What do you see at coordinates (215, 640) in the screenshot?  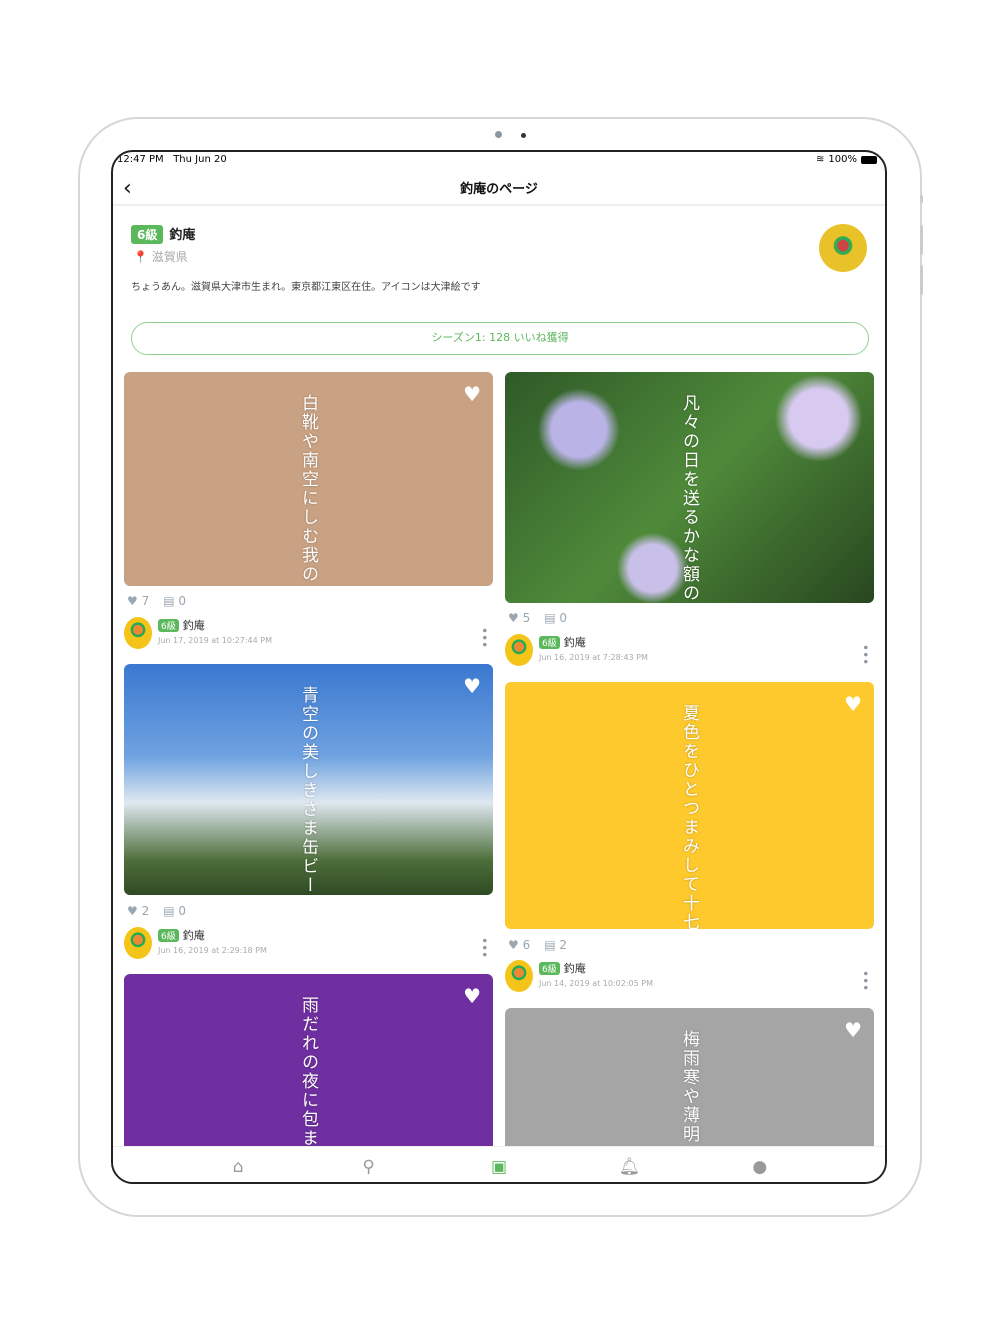 I see `post-date: Jun 17, 2019 at 10:27:44 PM` at bounding box center [215, 640].